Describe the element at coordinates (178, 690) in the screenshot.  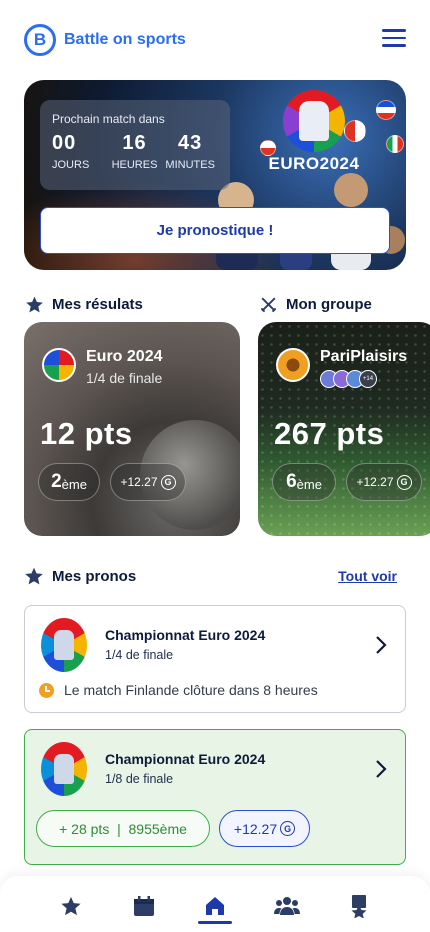
I see `prono-deadline-note: Le match Finlande clôture dans 8 heures` at that location.